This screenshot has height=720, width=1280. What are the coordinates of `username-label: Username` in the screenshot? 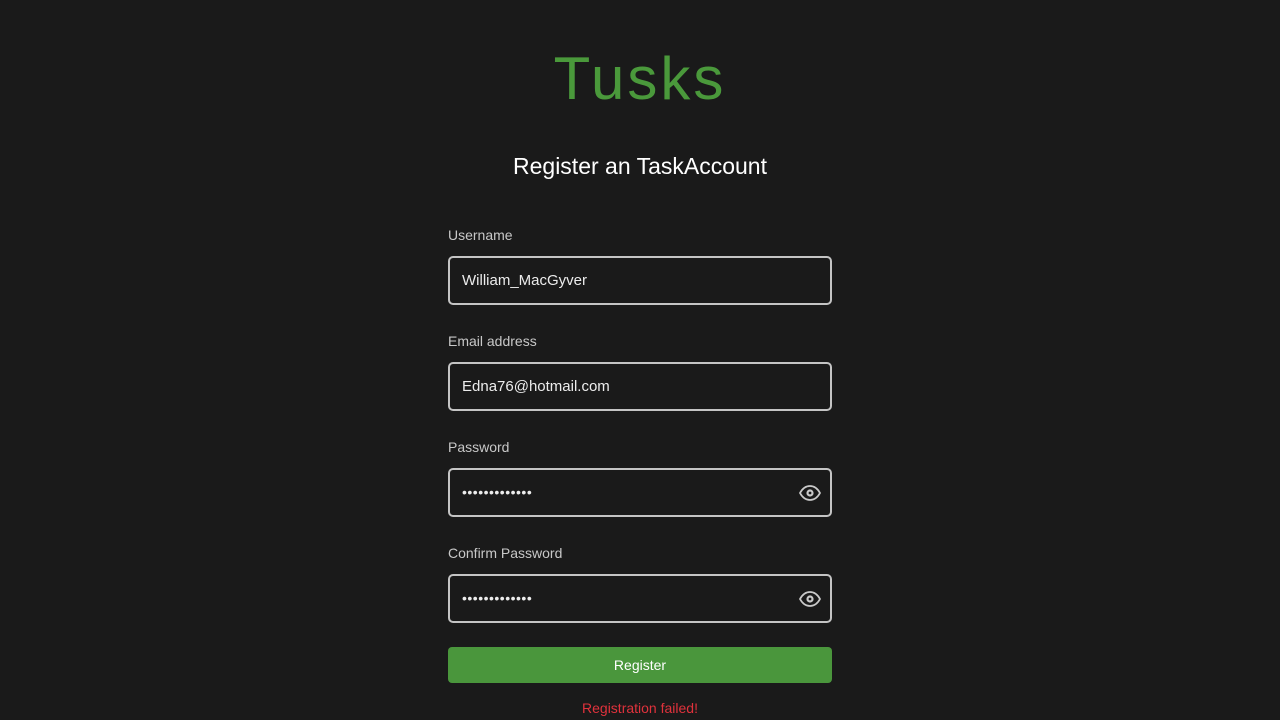 It's located at (480, 235).